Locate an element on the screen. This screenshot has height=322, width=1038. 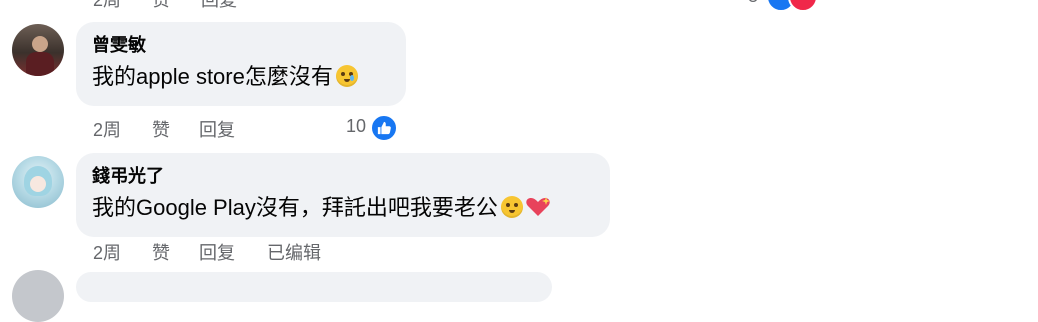
sparkling-heart-icon is located at coordinates (538, 207).